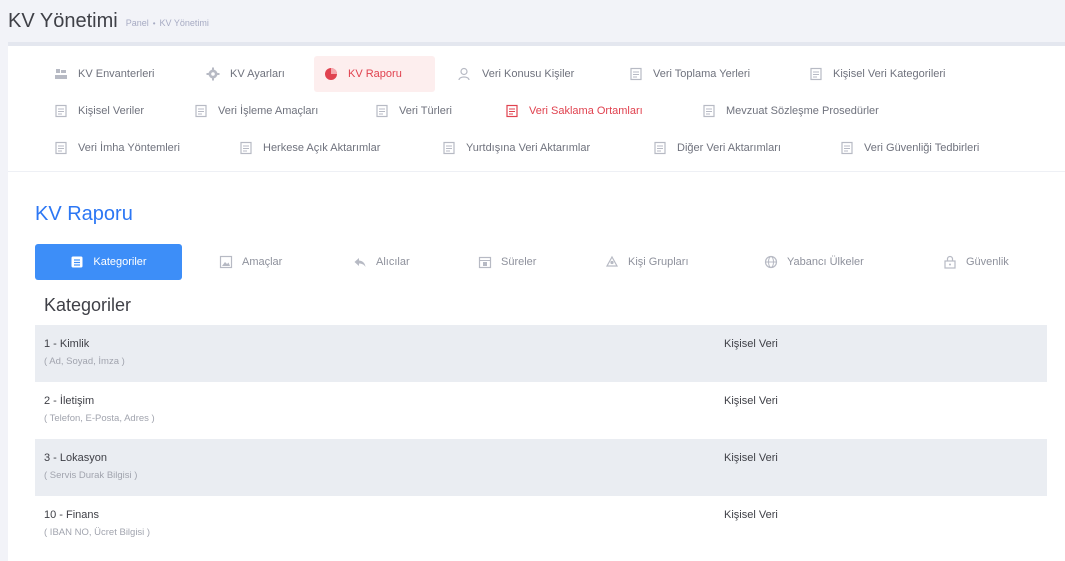 The width and height of the screenshot is (1065, 561). I want to click on list-heading: Kategoriler, so click(88, 305).